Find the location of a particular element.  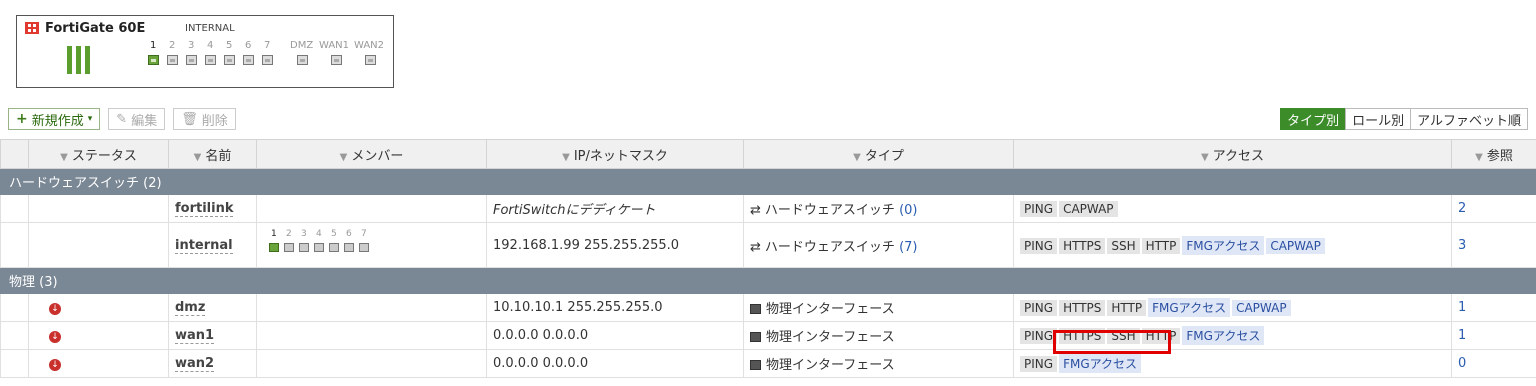

access-badge: SSH is located at coordinates (1123, 245).